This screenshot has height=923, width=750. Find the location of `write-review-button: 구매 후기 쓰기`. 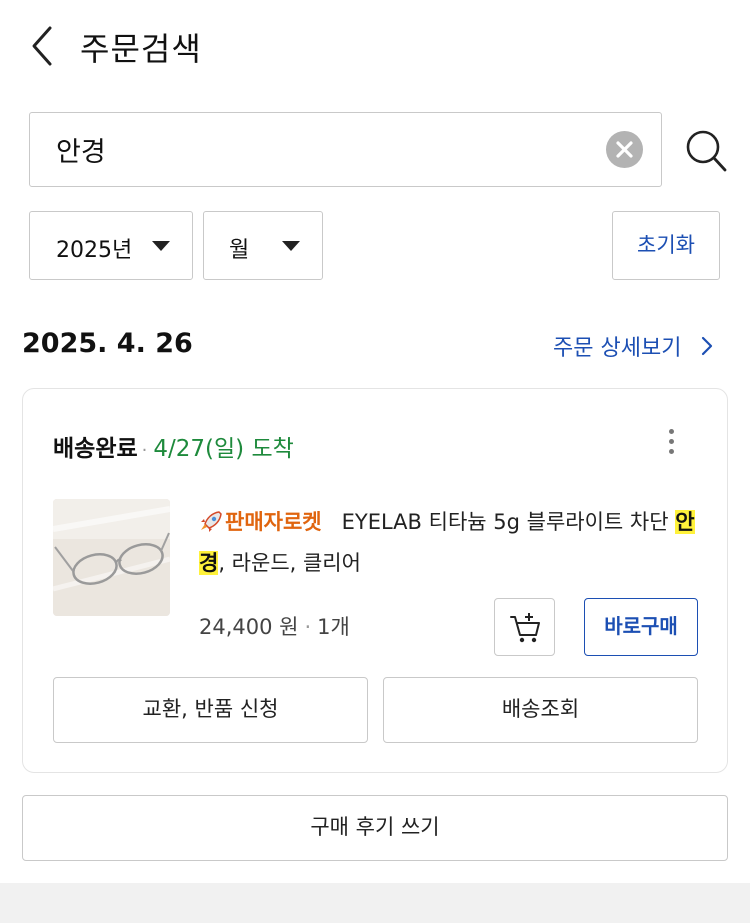

write-review-button: 구매 후기 쓰기 is located at coordinates (375, 828).